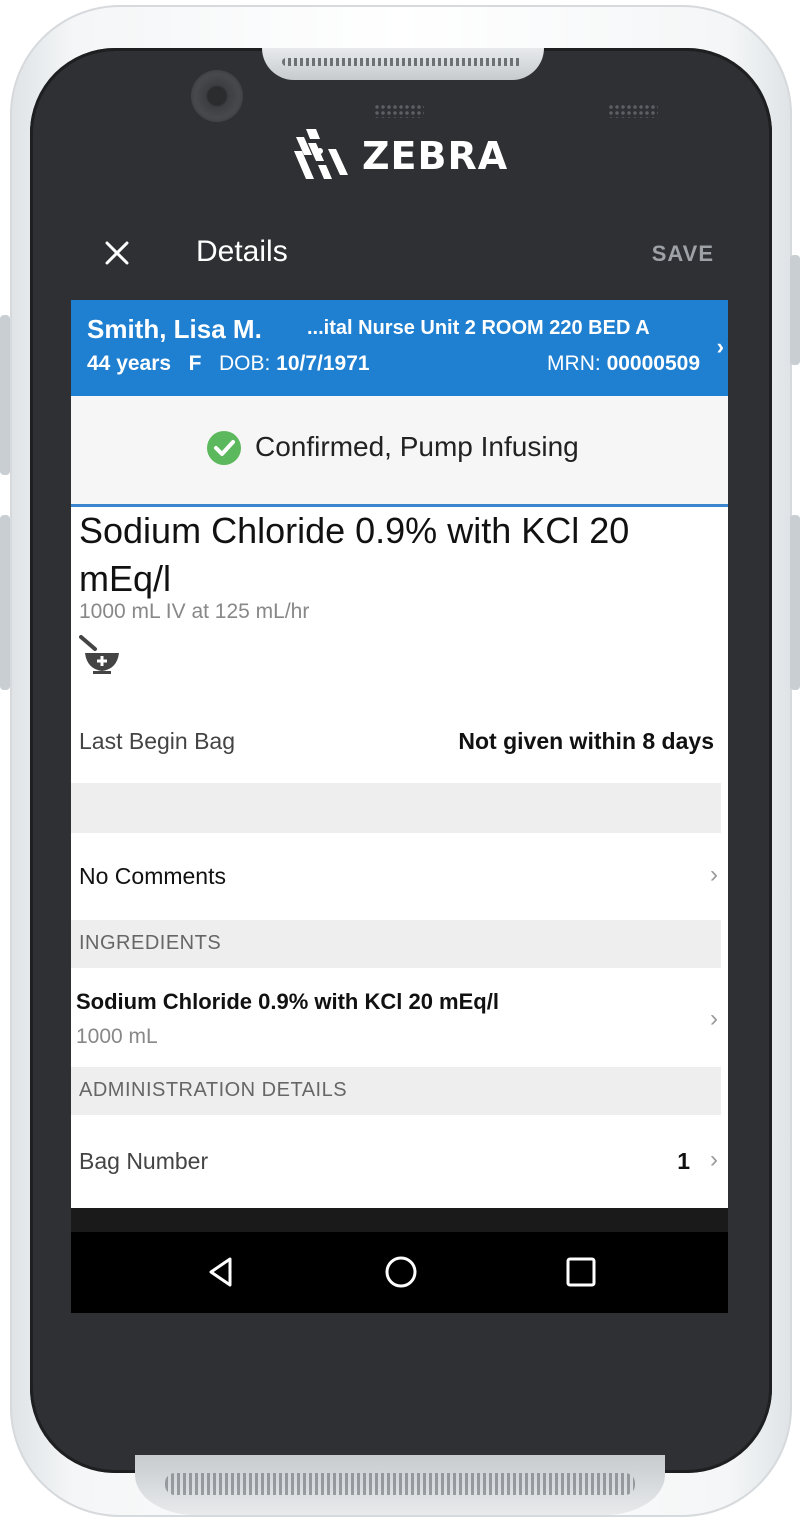  I want to click on side-button-left-upper, so click(5, 395).